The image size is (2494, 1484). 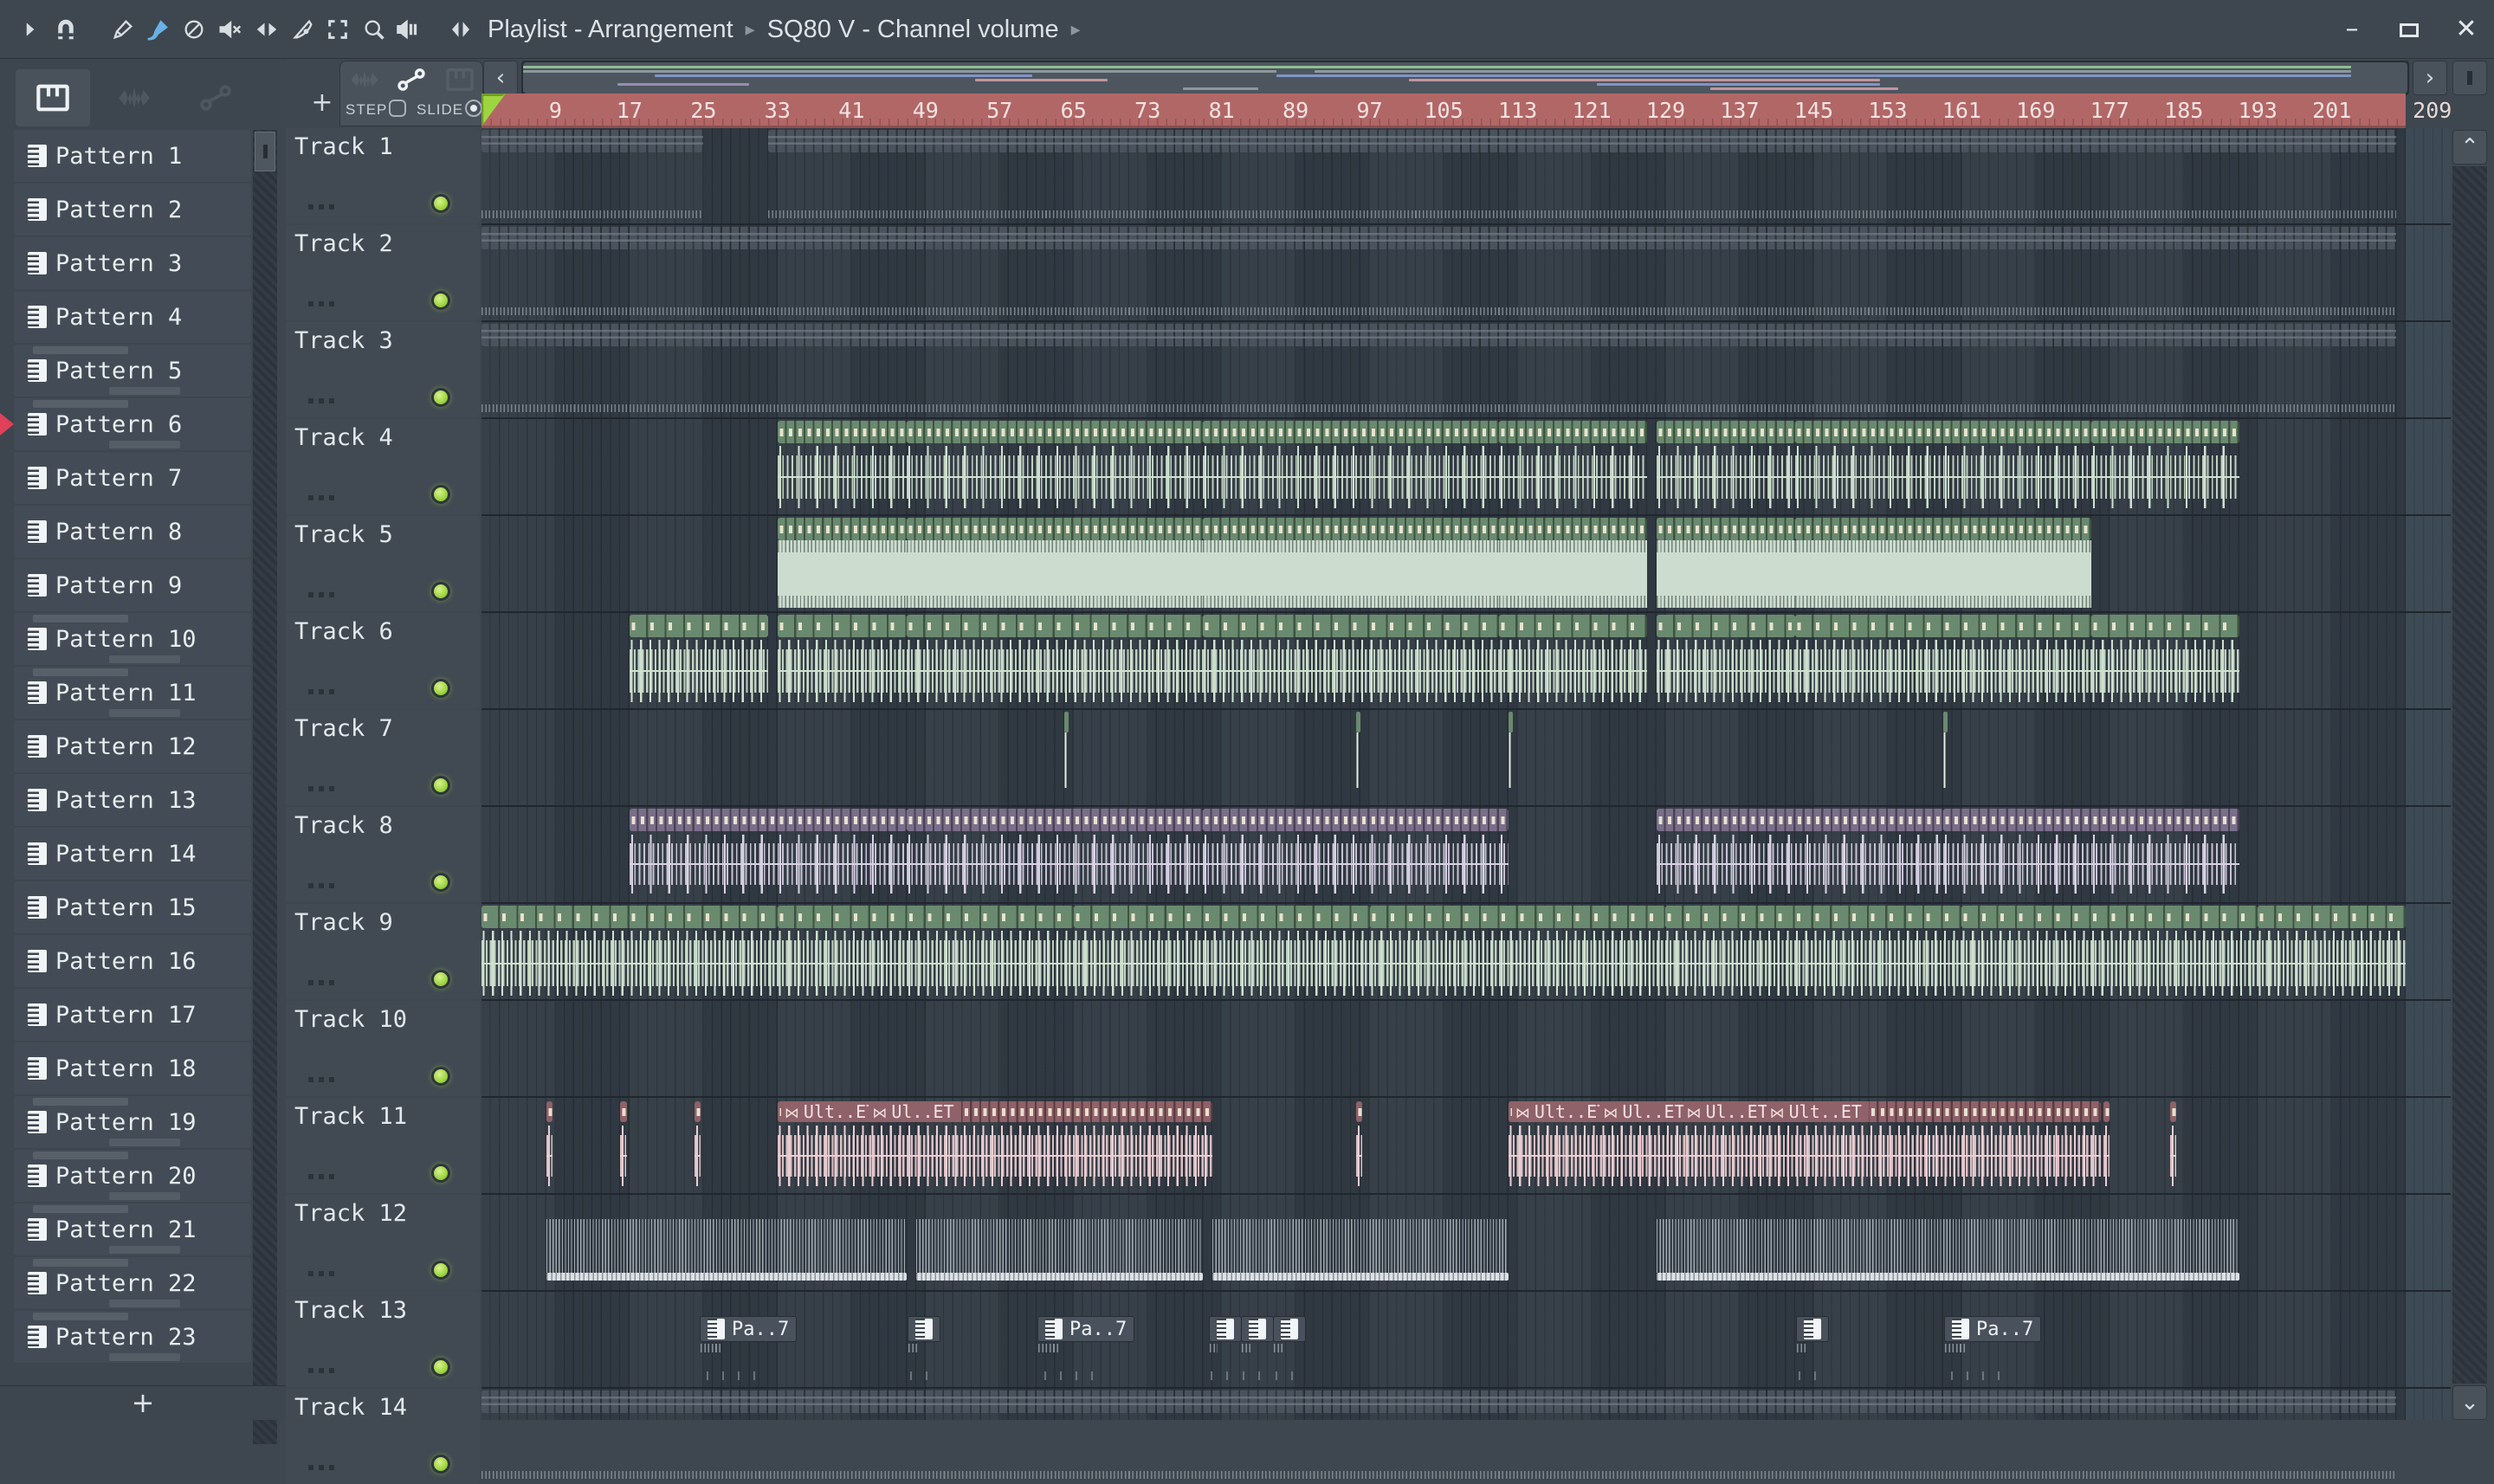 I want to click on horizontal-scrollbar, so click(x=1465, y=78).